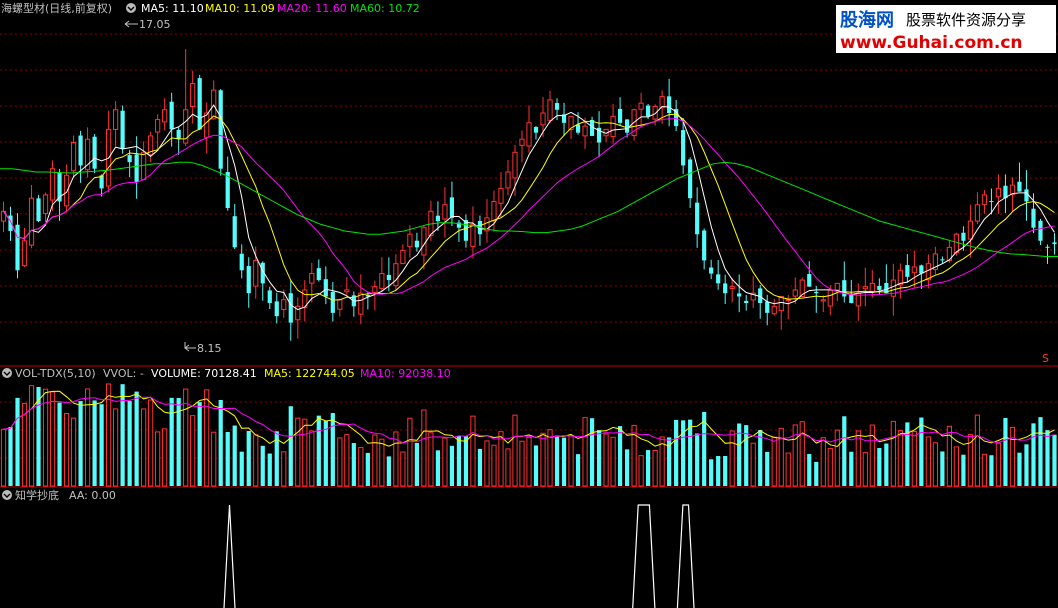 The width and height of the screenshot is (1058, 608). Describe the element at coordinates (92, 495) in the screenshot. I see `indicator-aa-label: AA: 0.00` at that location.